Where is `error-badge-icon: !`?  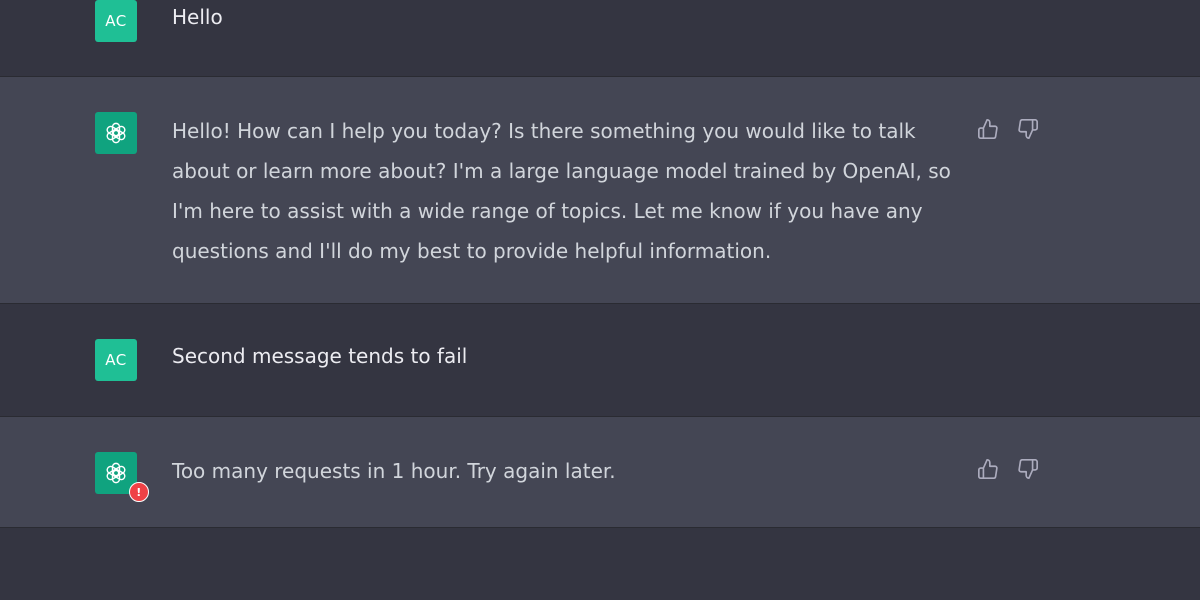
error-badge-icon: ! is located at coordinates (139, 492).